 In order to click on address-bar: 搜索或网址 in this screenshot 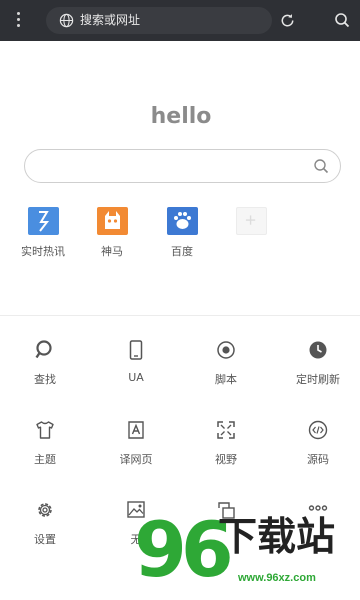, I will do `click(159, 20)`.